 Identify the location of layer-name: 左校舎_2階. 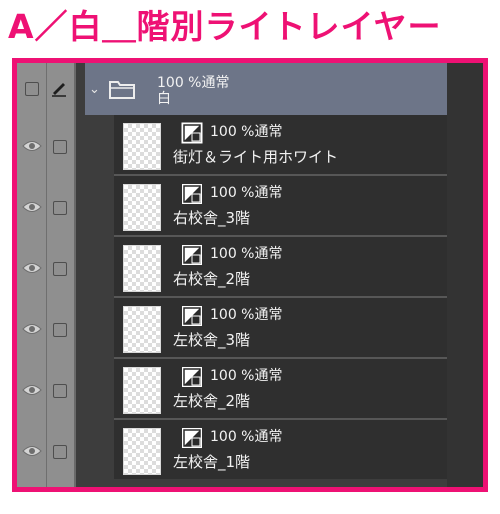
(212, 401).